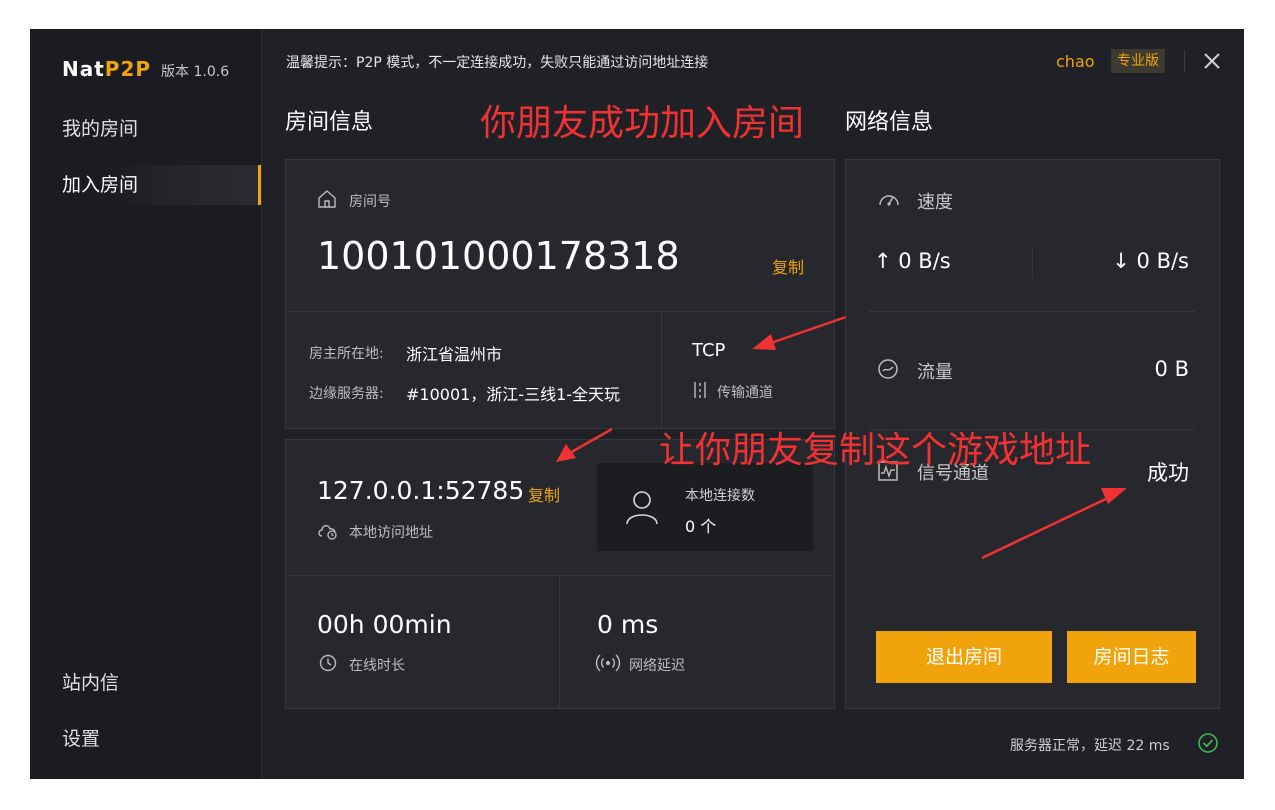 This screenshot has width=1275, height=810. I want to click on annotation-copy-address: 让你朋友复制这个游戏地址, so click(875, 450).